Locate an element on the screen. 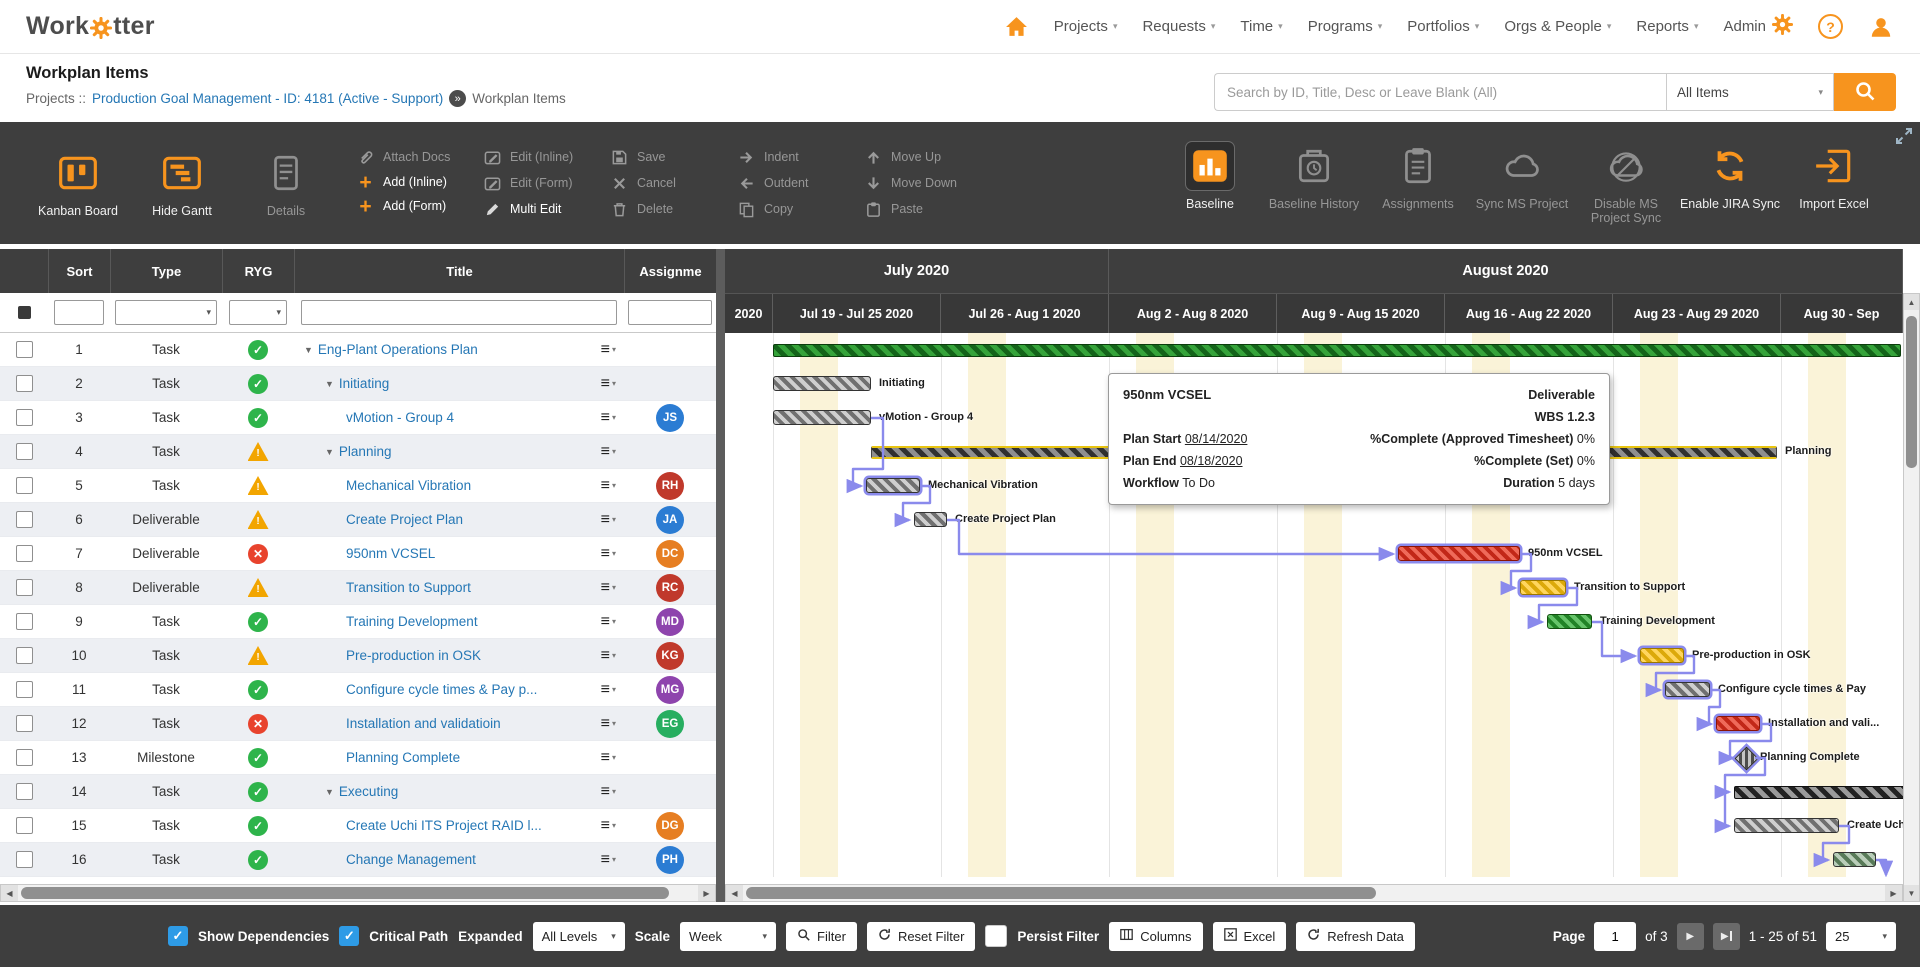 The width and height of the screenshot is (1920, 967). import-excel-button: Import Excel is located at coordinates (1834, 183).